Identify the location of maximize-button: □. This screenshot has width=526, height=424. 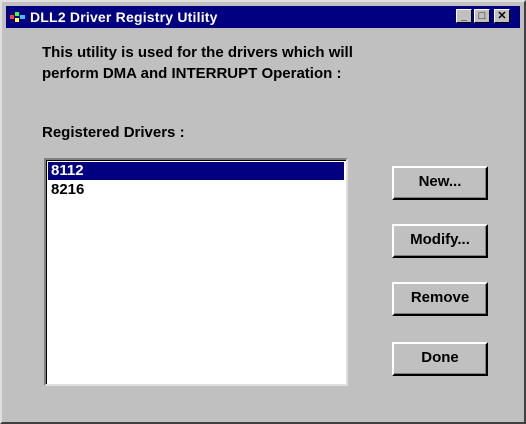
(482, 16).